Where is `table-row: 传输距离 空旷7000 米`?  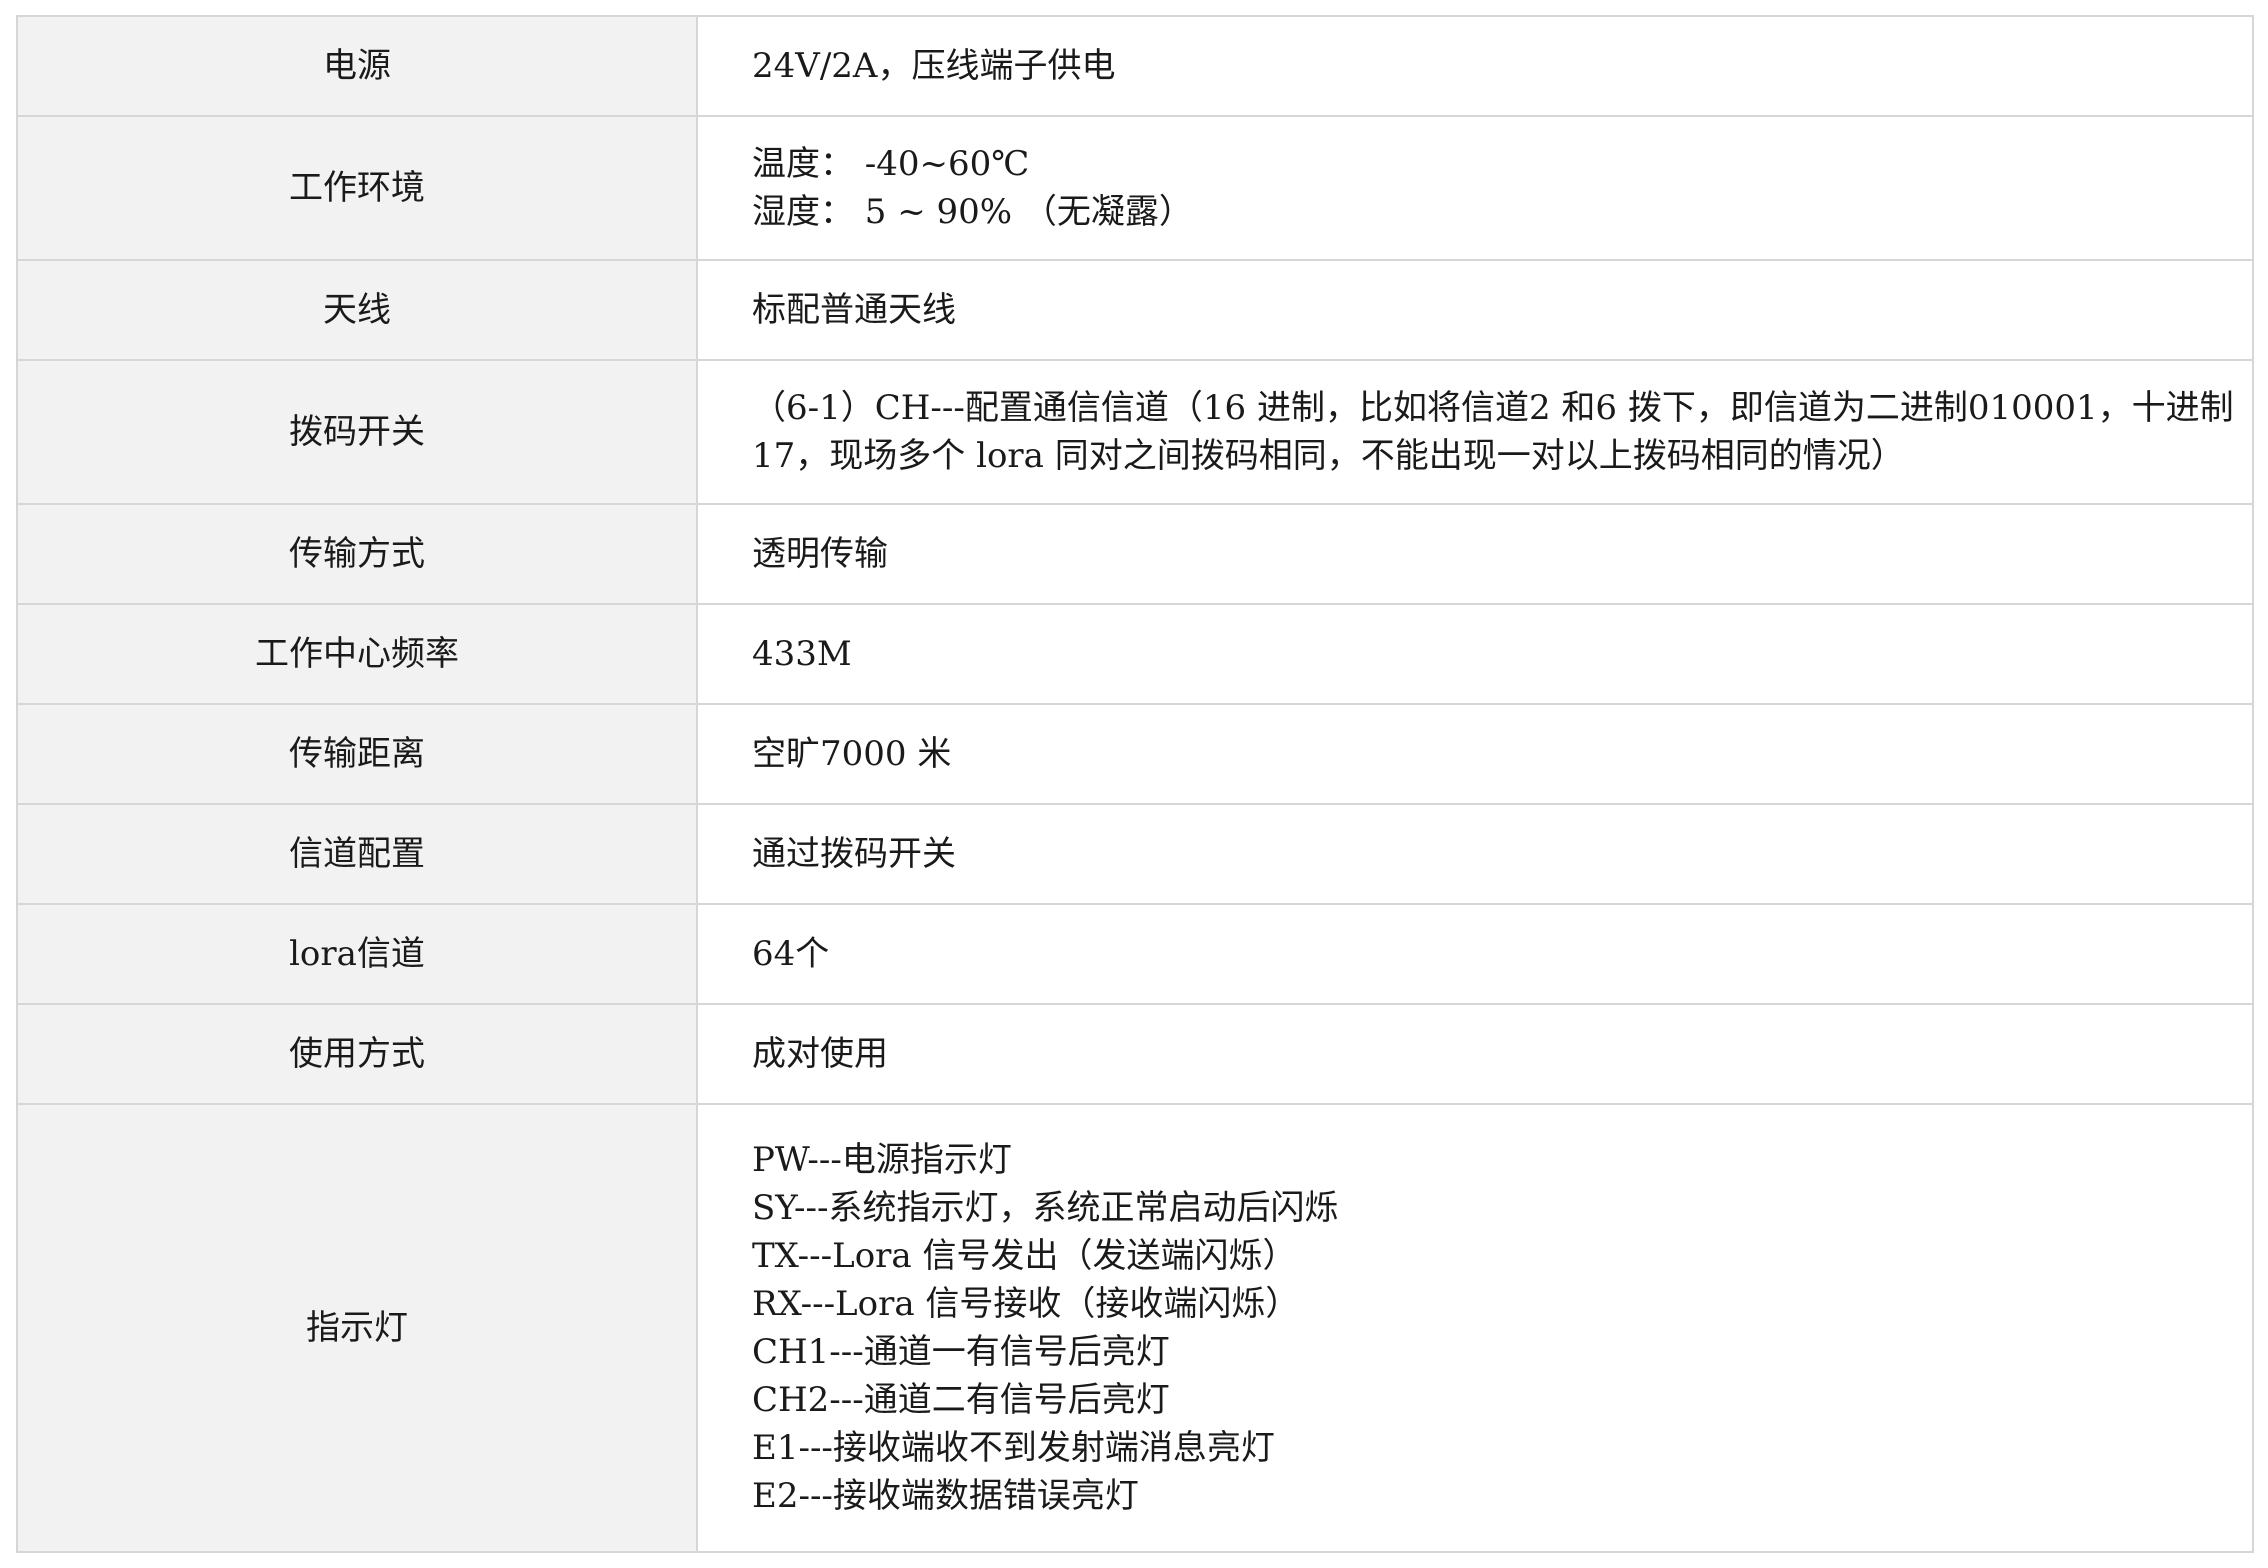
table-row: 传输距离 空旷7000 米 is located at coordinates (1135, 754).